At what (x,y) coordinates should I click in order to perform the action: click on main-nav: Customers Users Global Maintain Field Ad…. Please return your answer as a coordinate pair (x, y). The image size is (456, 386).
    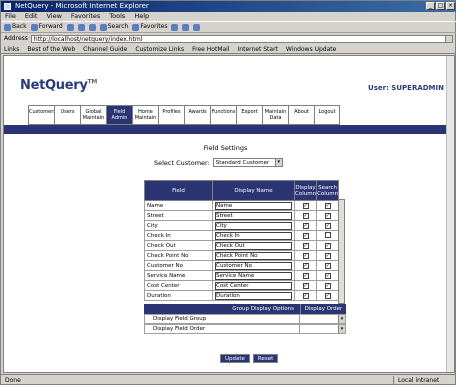
    Looking at the image, I should click on (184, 115).